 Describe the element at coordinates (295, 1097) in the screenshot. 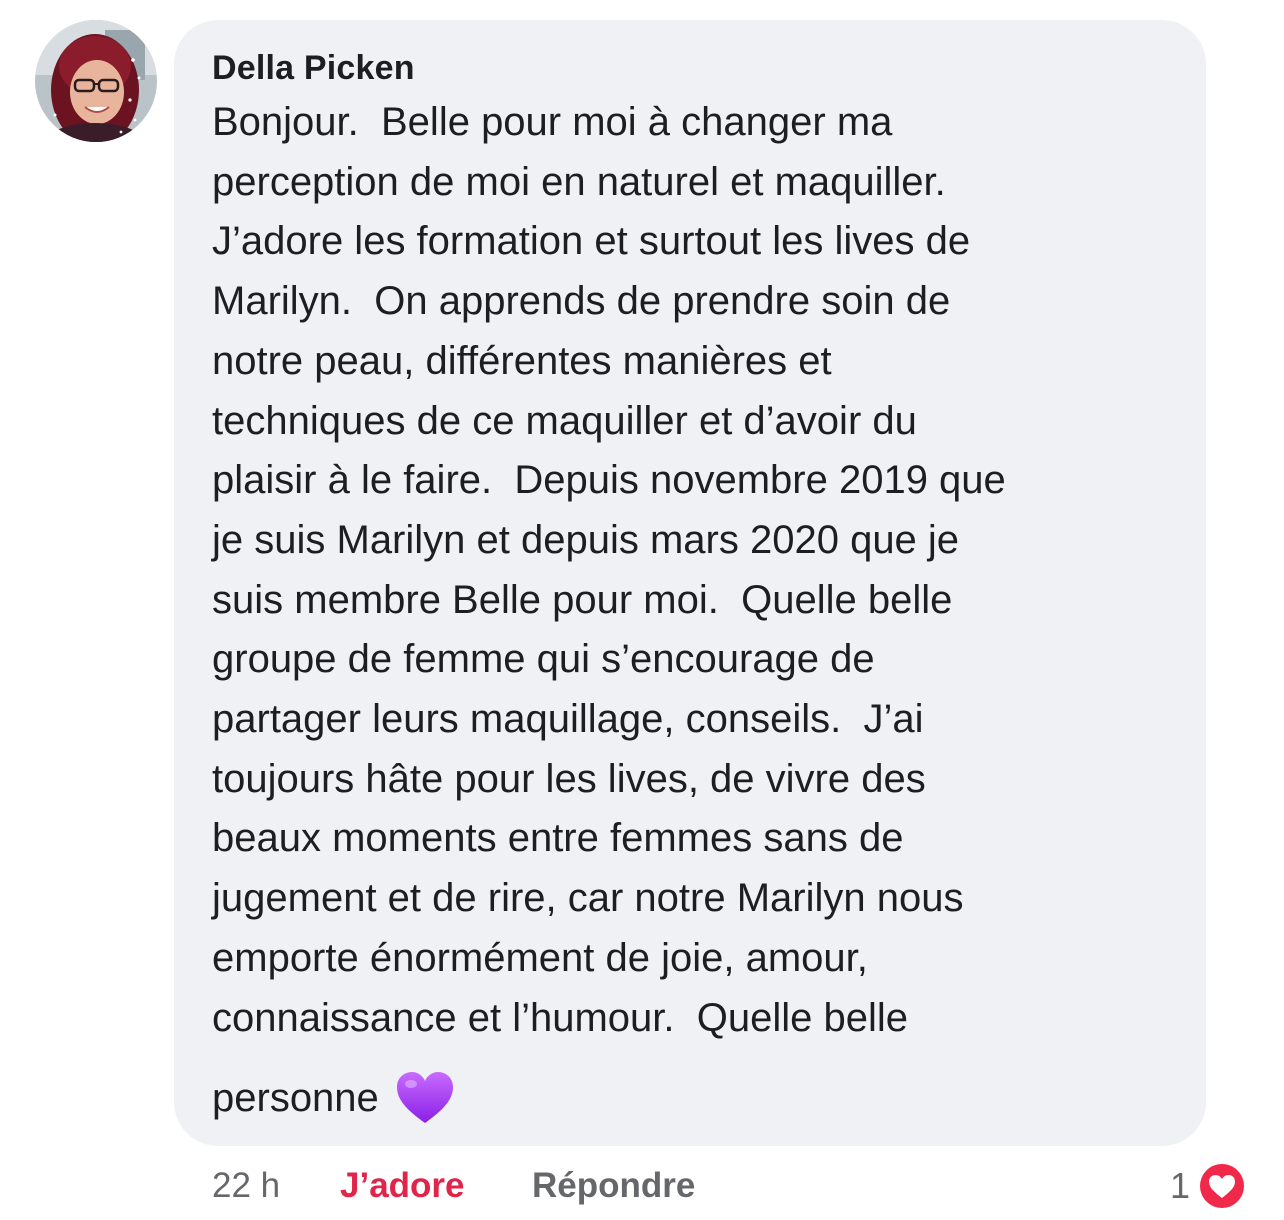

I see `comment-text-end: personne` at that location.